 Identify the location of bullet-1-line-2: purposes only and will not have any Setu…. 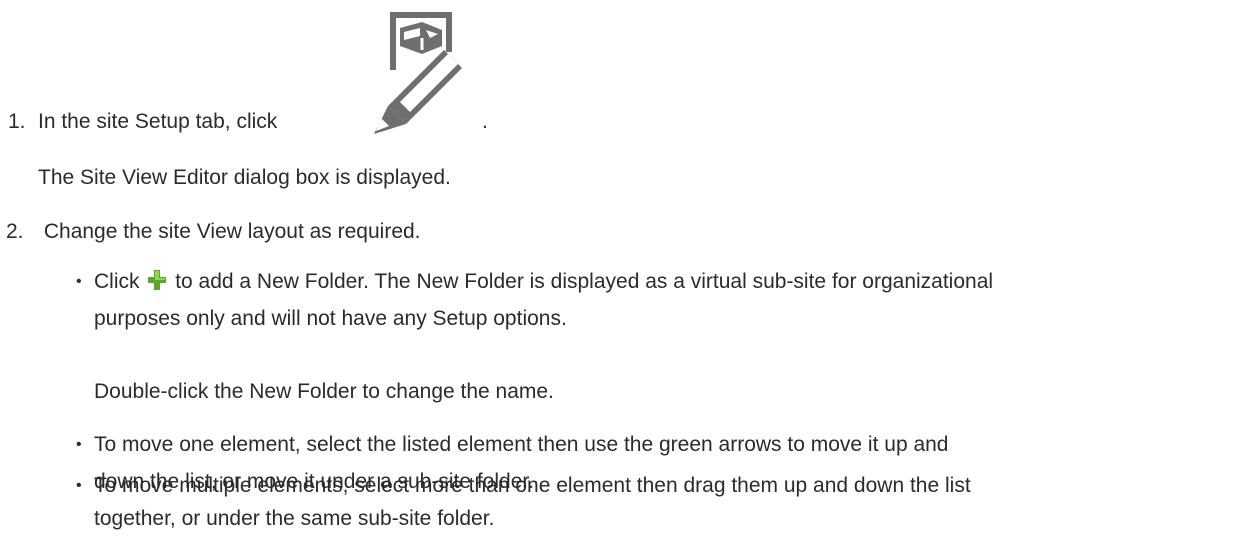
(330, 318).